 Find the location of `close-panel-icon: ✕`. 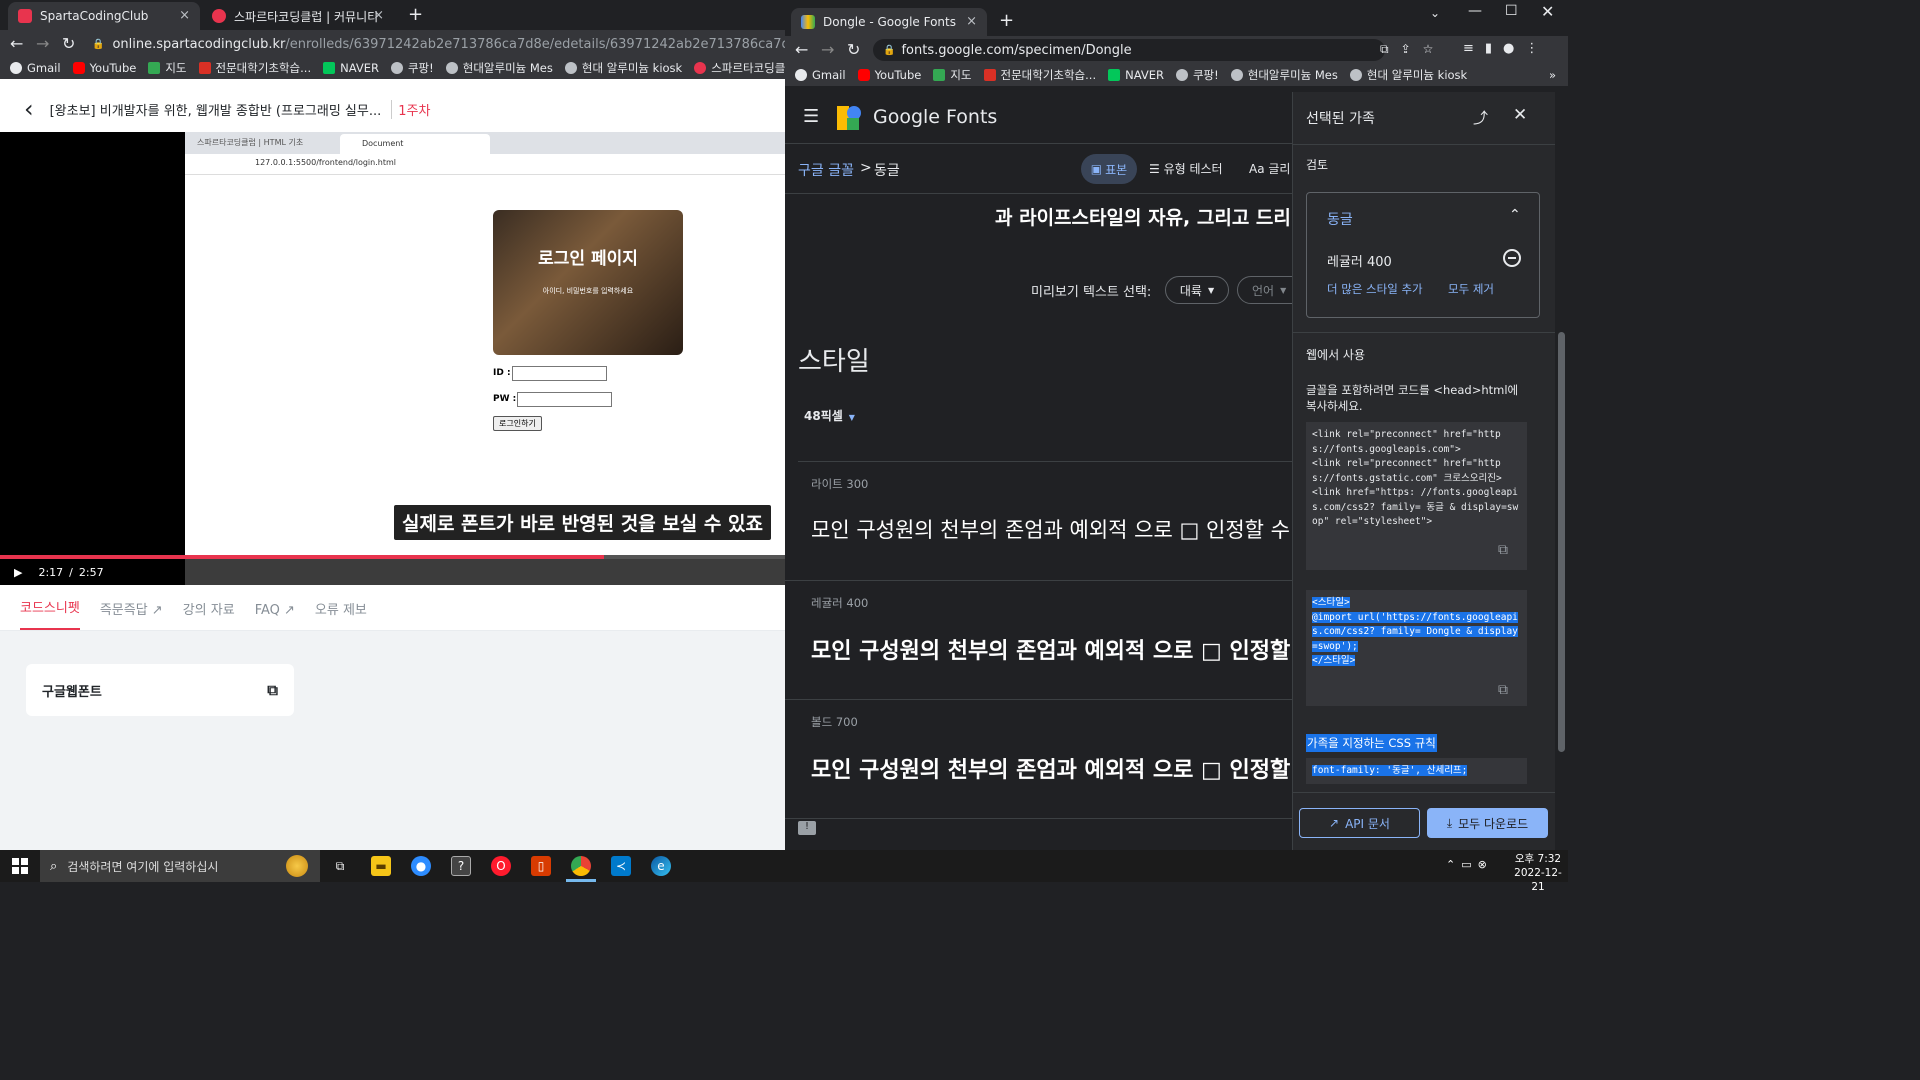

close-panel-icon: ✕ is located at coordinates (1520, 115).